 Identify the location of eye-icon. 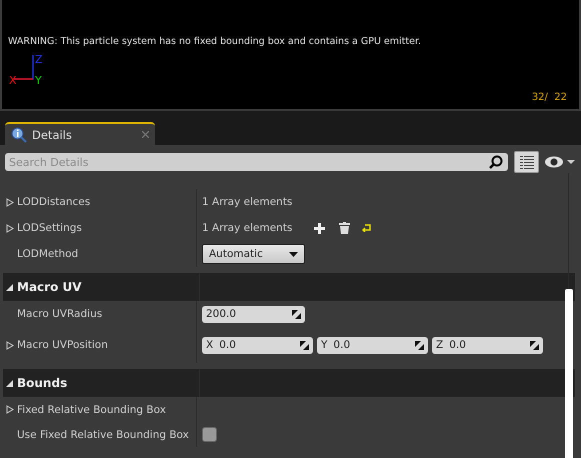
(560, 162).